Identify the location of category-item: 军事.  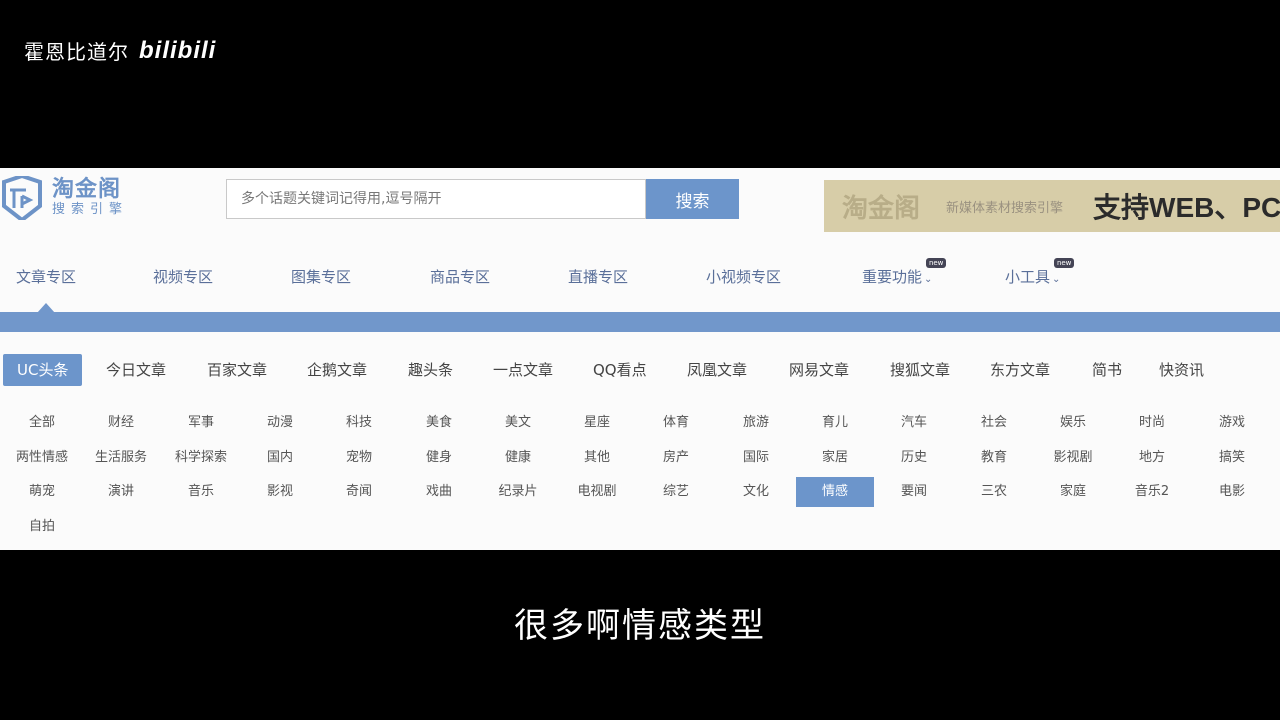
(201, 423).